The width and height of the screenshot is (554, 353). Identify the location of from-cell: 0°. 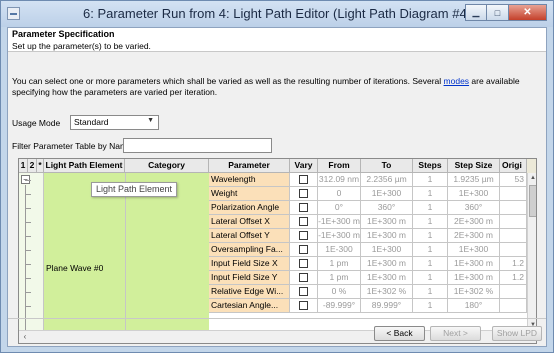
(339, 208).